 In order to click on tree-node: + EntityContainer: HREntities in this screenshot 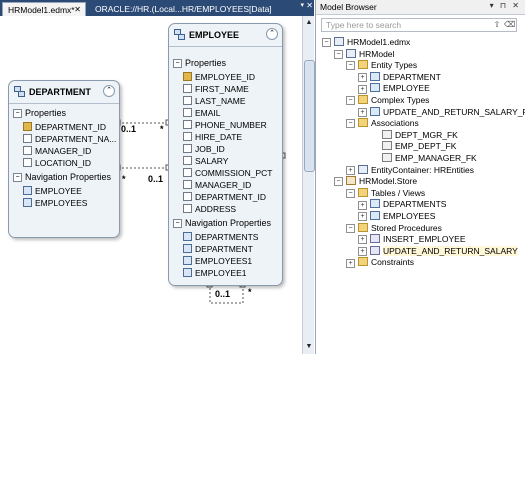, I will do `click(410, 170)`.